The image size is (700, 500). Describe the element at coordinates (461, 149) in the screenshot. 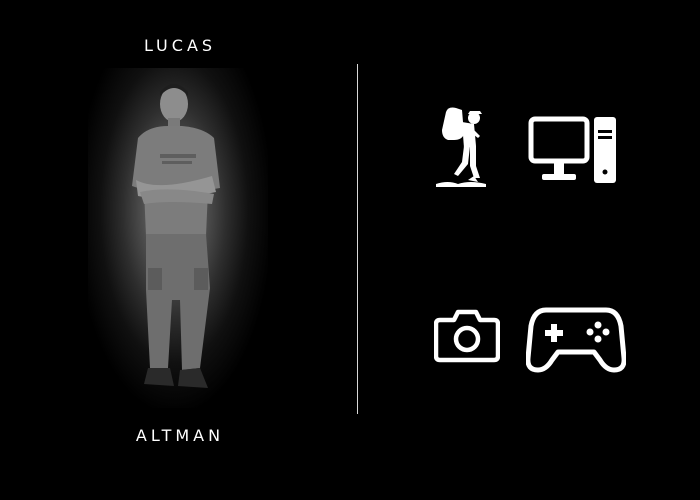

I see `hiker-icon` at that location.